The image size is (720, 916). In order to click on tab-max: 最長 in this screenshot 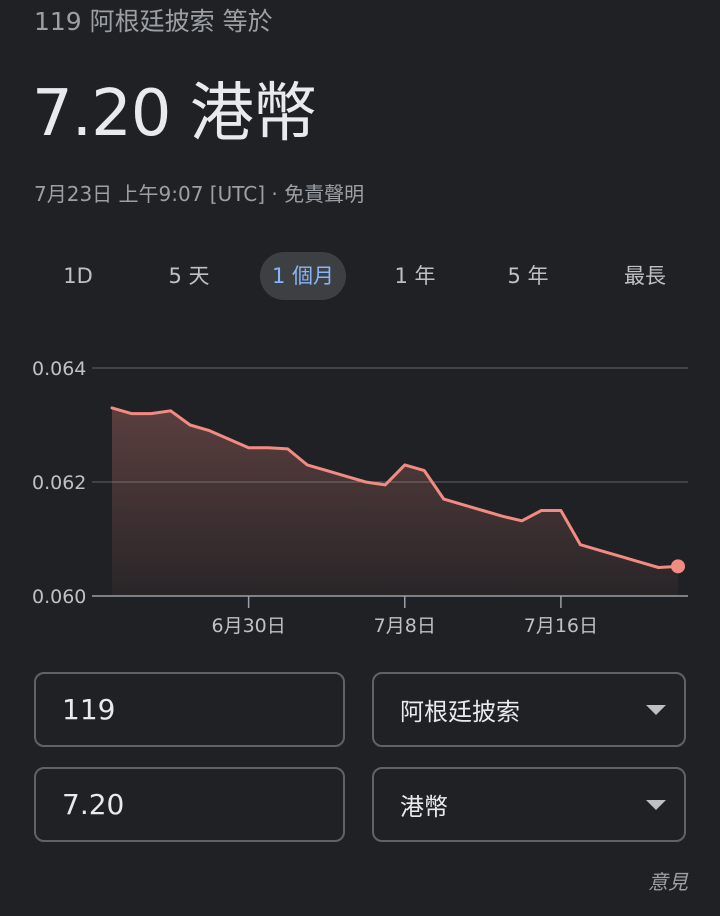, I will do `click(645, 276)`.